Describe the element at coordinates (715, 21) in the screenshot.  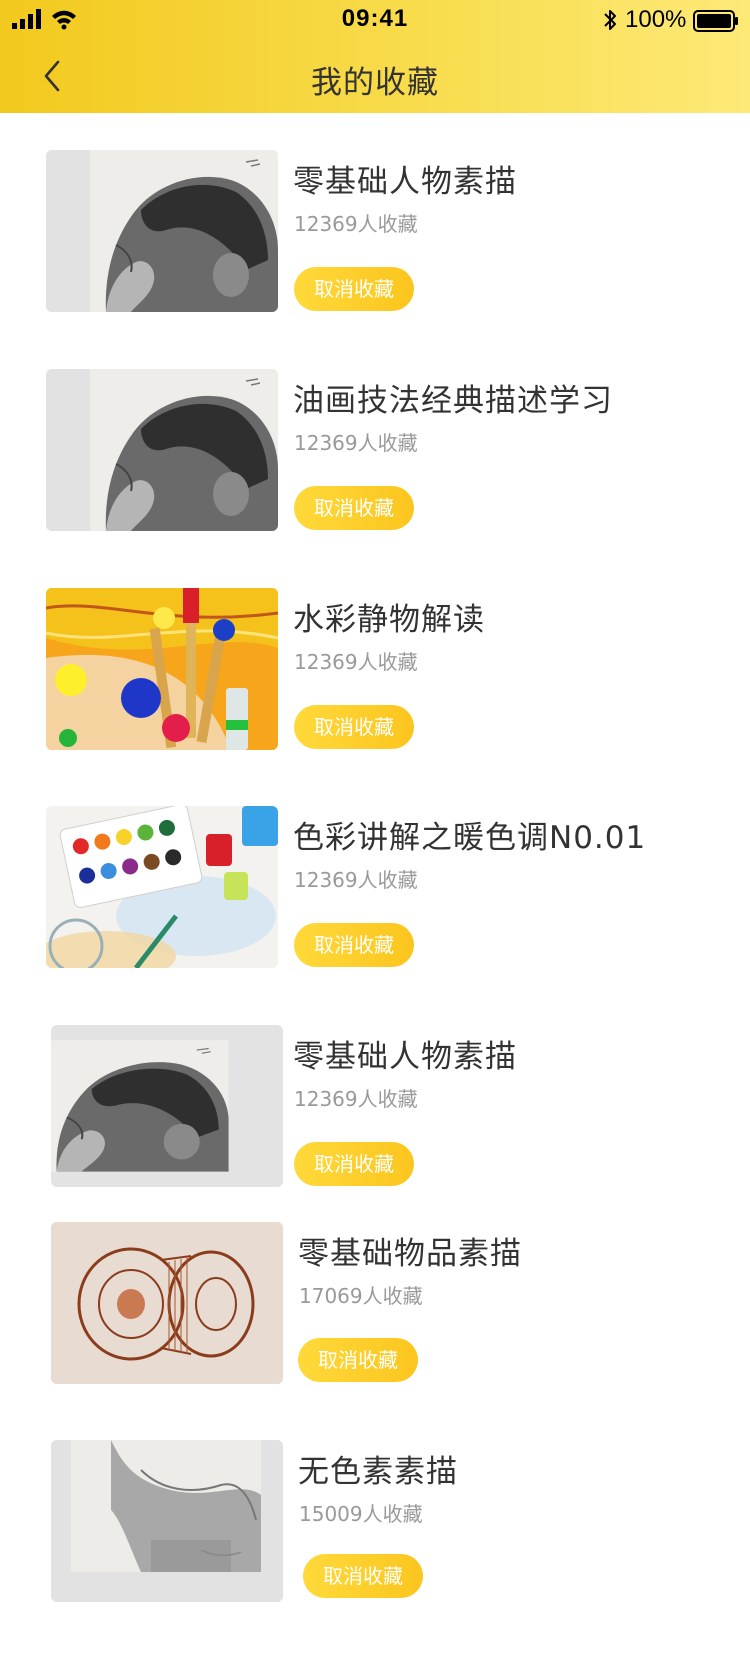
I see `battery-icon` at that location.